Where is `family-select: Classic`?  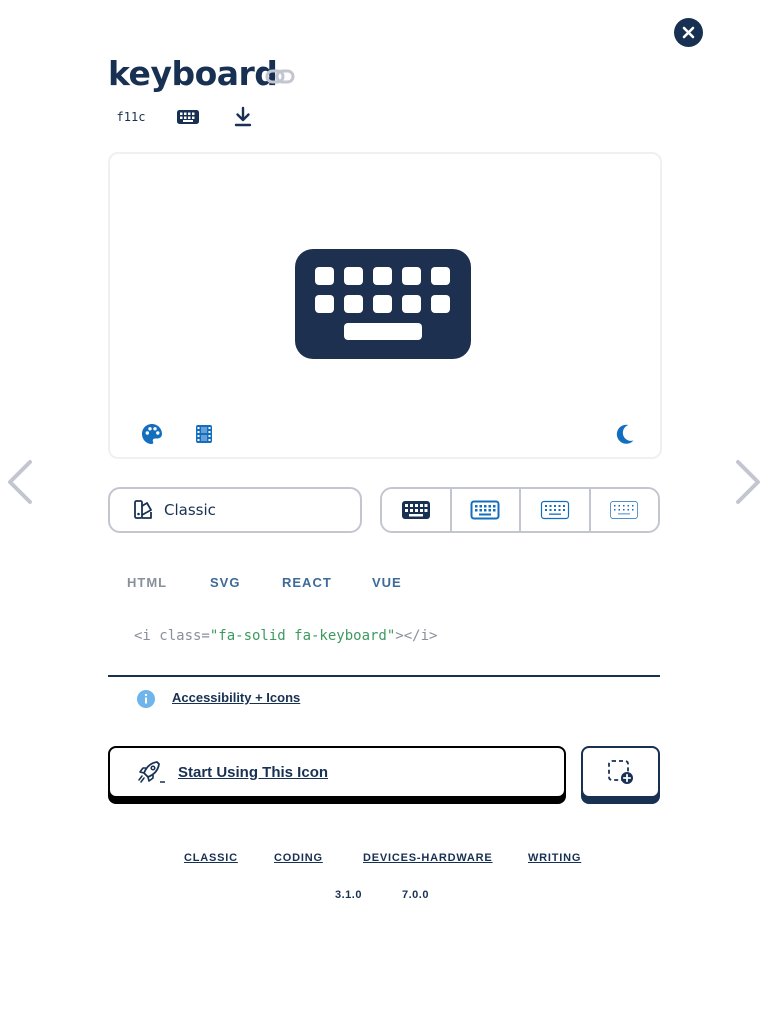
family-select: Classic is located at coordinates (235, 510).